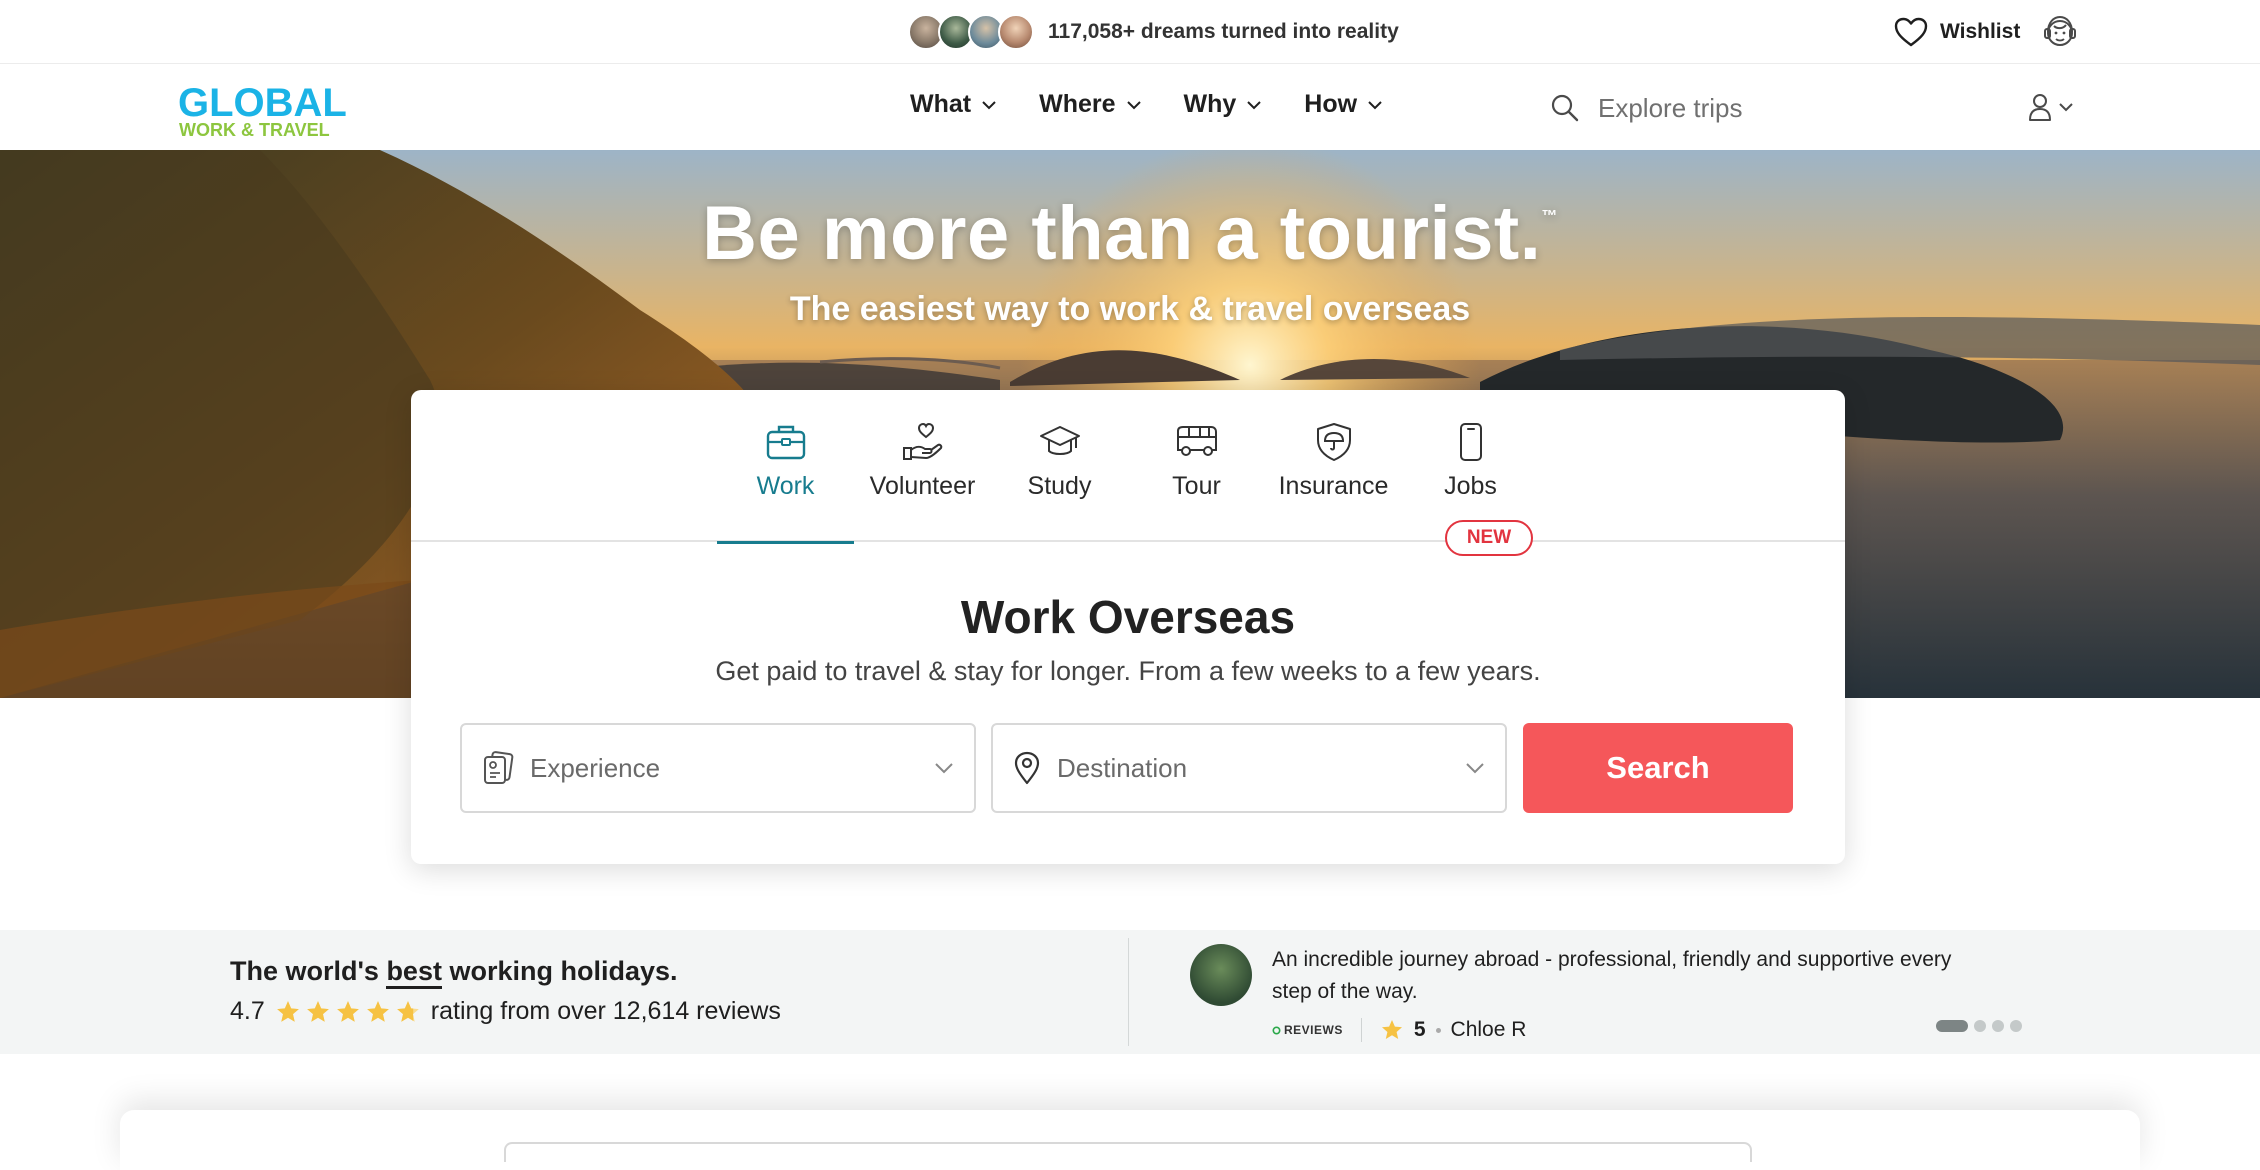  I want to click on rating-line: 4.7 rating from over 12,614 reviews, so click(505, 1011).